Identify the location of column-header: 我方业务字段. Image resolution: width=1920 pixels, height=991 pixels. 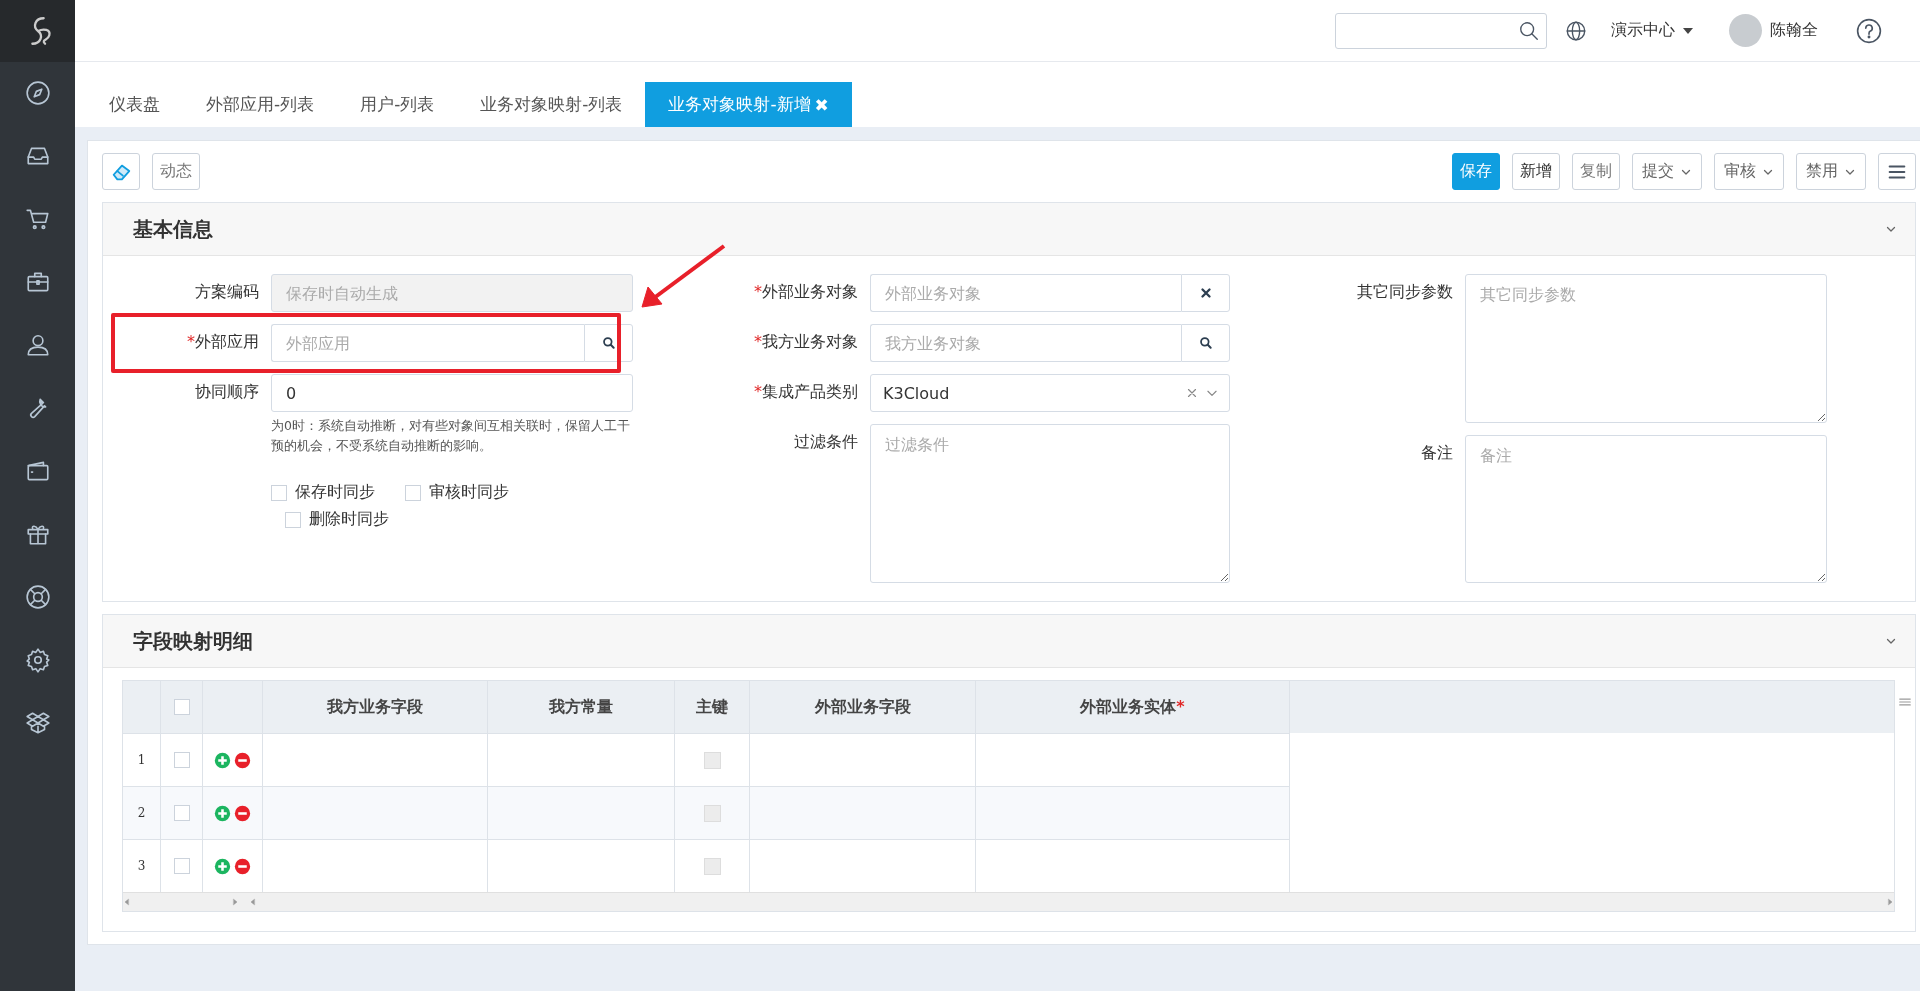
(375, 707).